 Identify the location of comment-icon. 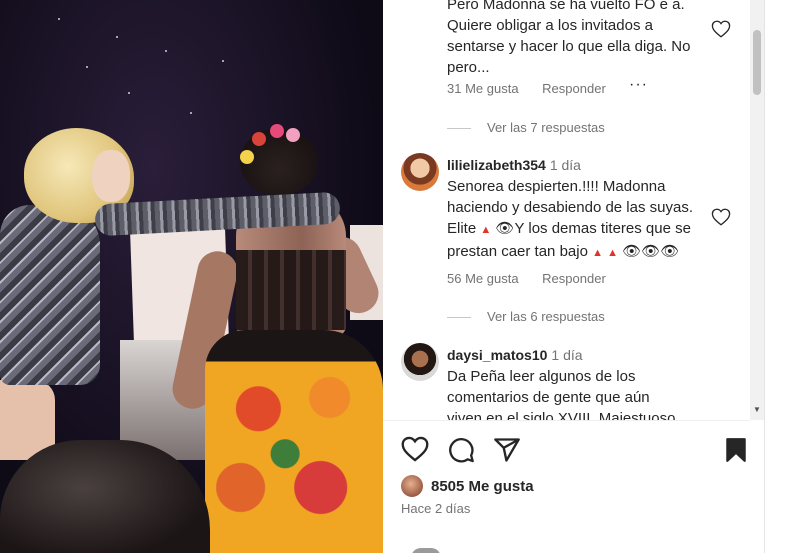
(461, 450).